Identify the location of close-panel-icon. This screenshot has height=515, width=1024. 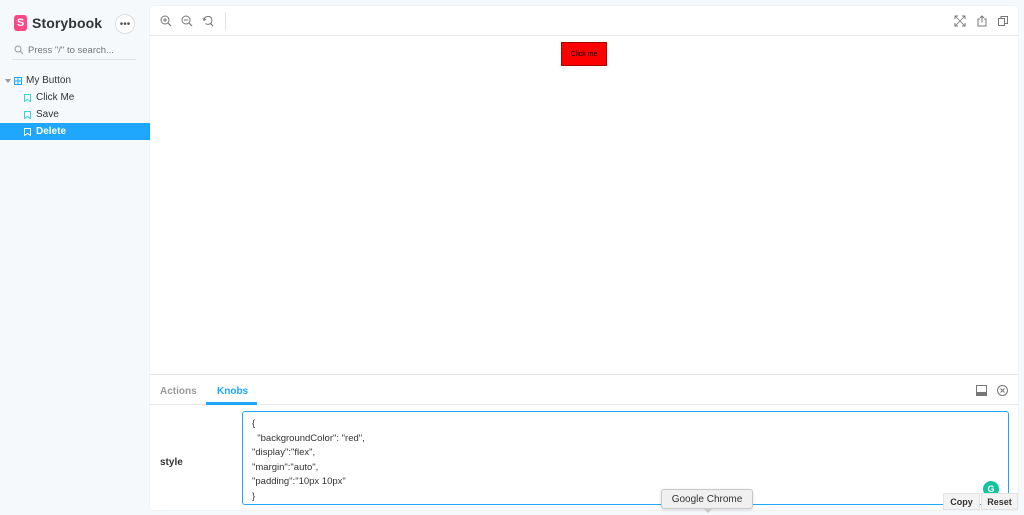
(1002, 390).